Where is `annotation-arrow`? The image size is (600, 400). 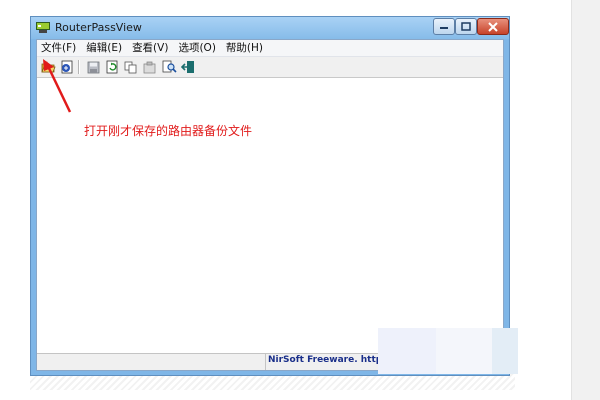 annotation-arrow is located at coordinates (57, 86).